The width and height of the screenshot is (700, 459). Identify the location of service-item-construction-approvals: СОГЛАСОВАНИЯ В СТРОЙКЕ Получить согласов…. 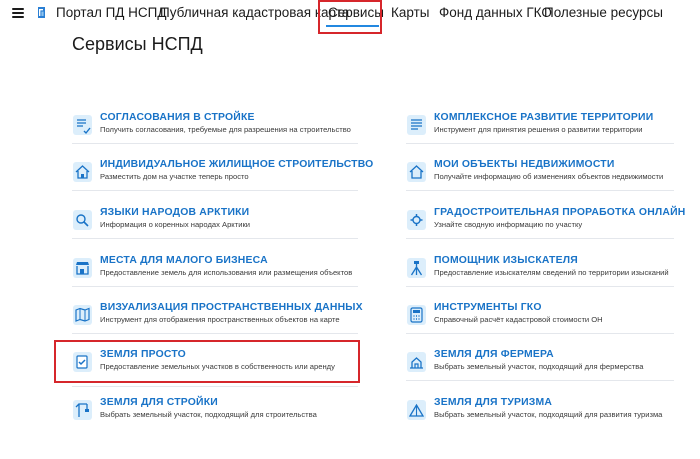
(222, 131).